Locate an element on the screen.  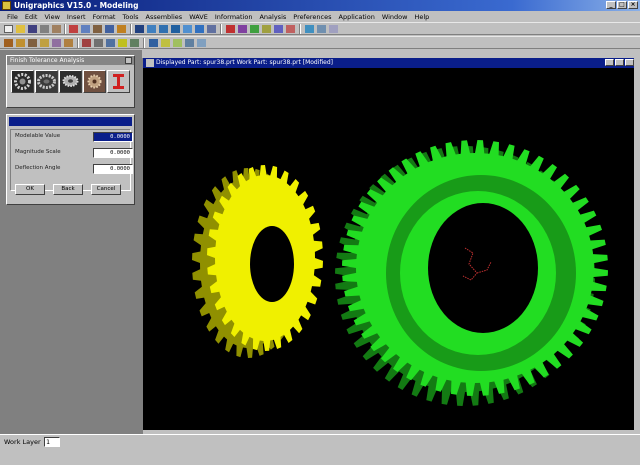
chamfer-icon is located at coordinates (98, 43).